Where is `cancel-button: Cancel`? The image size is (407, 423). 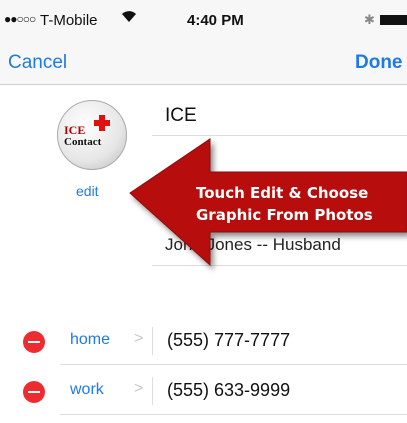
cancel-button: Cancel is located at coordinates (37, 63).